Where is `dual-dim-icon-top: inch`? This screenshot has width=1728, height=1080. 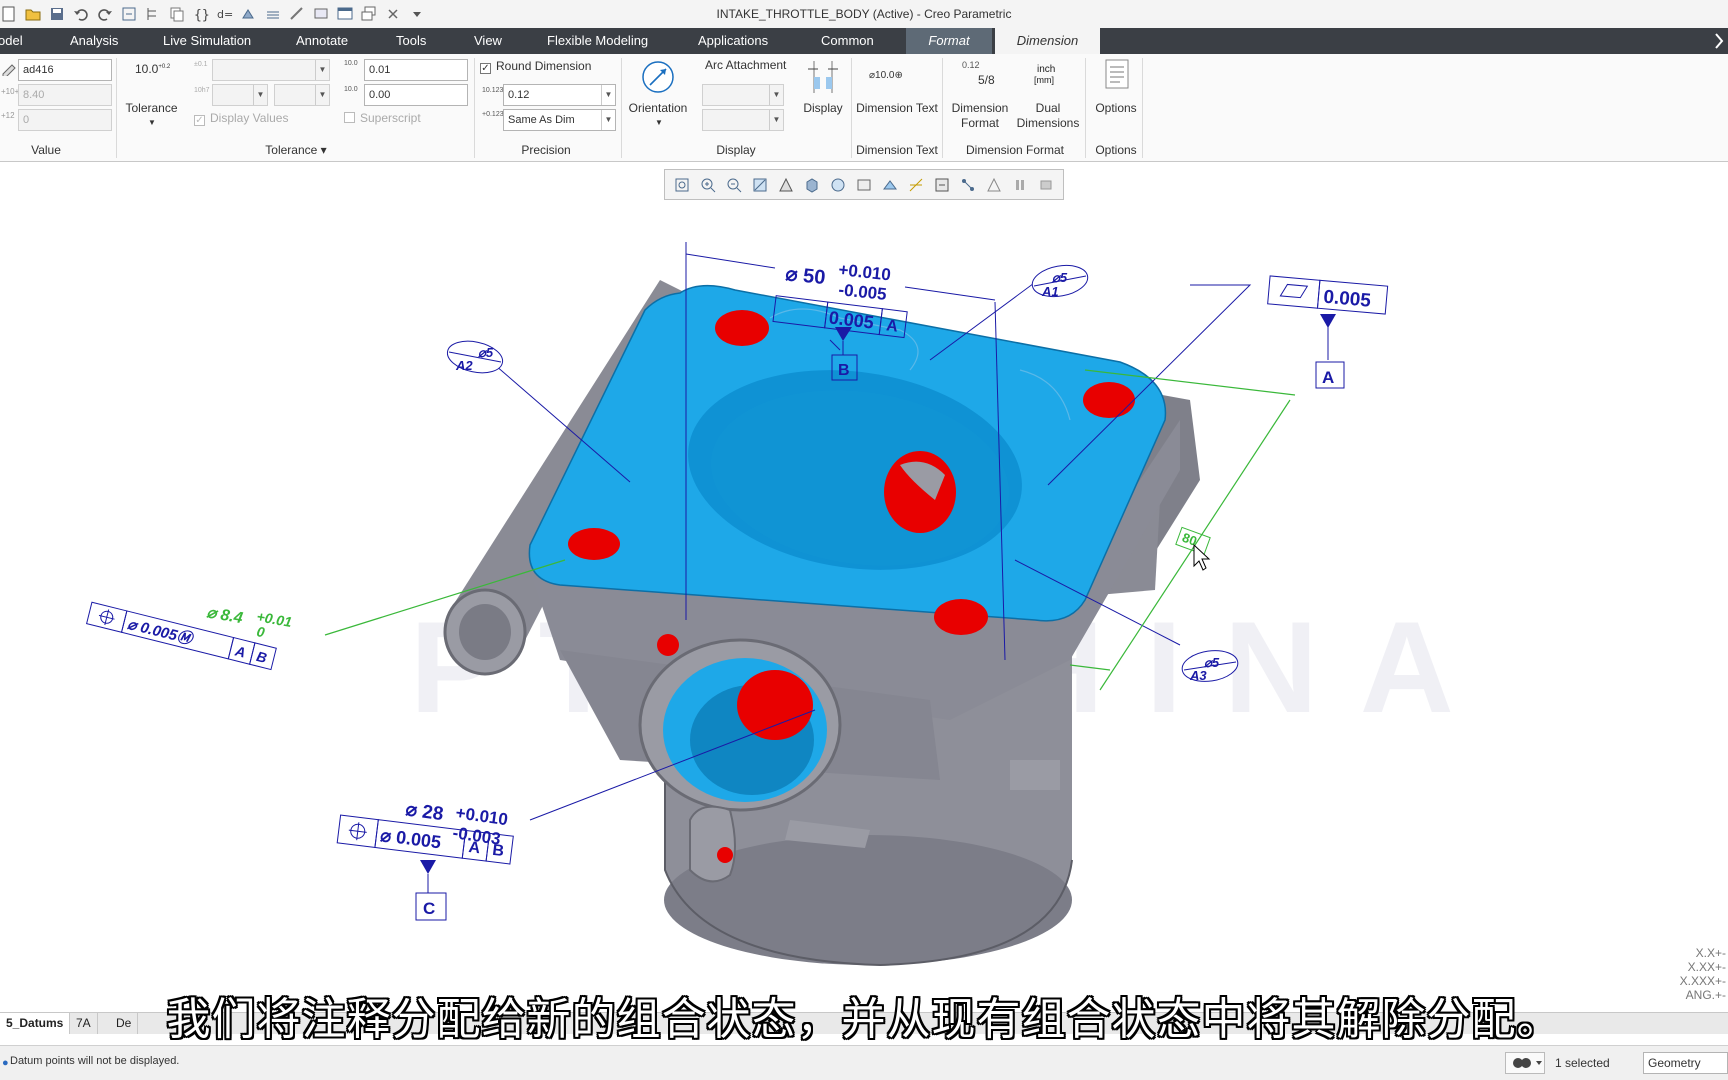 dual-dim-icon-top: inch is located at coordinates (1046, 69).